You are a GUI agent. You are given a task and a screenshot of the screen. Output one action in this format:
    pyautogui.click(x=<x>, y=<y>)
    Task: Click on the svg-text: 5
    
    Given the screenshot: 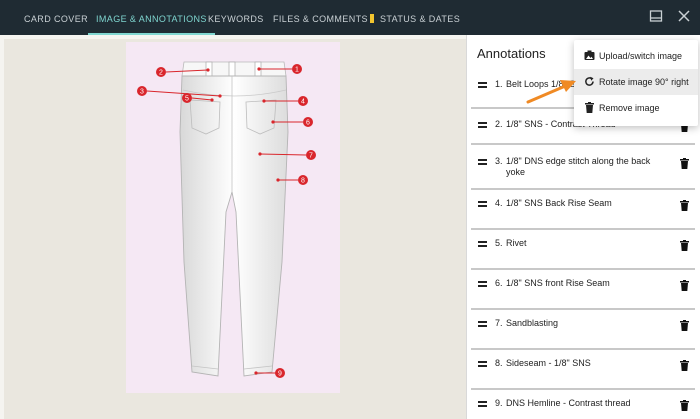 What is the action you would take?
    pyautogui.click(x=187, y=99)
    